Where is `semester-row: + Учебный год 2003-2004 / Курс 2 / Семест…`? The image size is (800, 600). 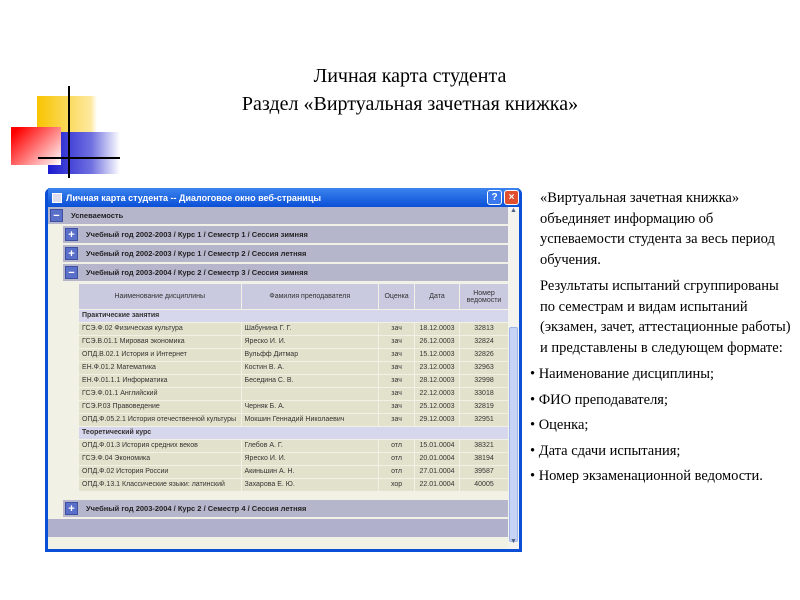 semester-row: + Учебный год 2003-2004 / Курс 2 / Семест… is located at coordinates (285, 508).